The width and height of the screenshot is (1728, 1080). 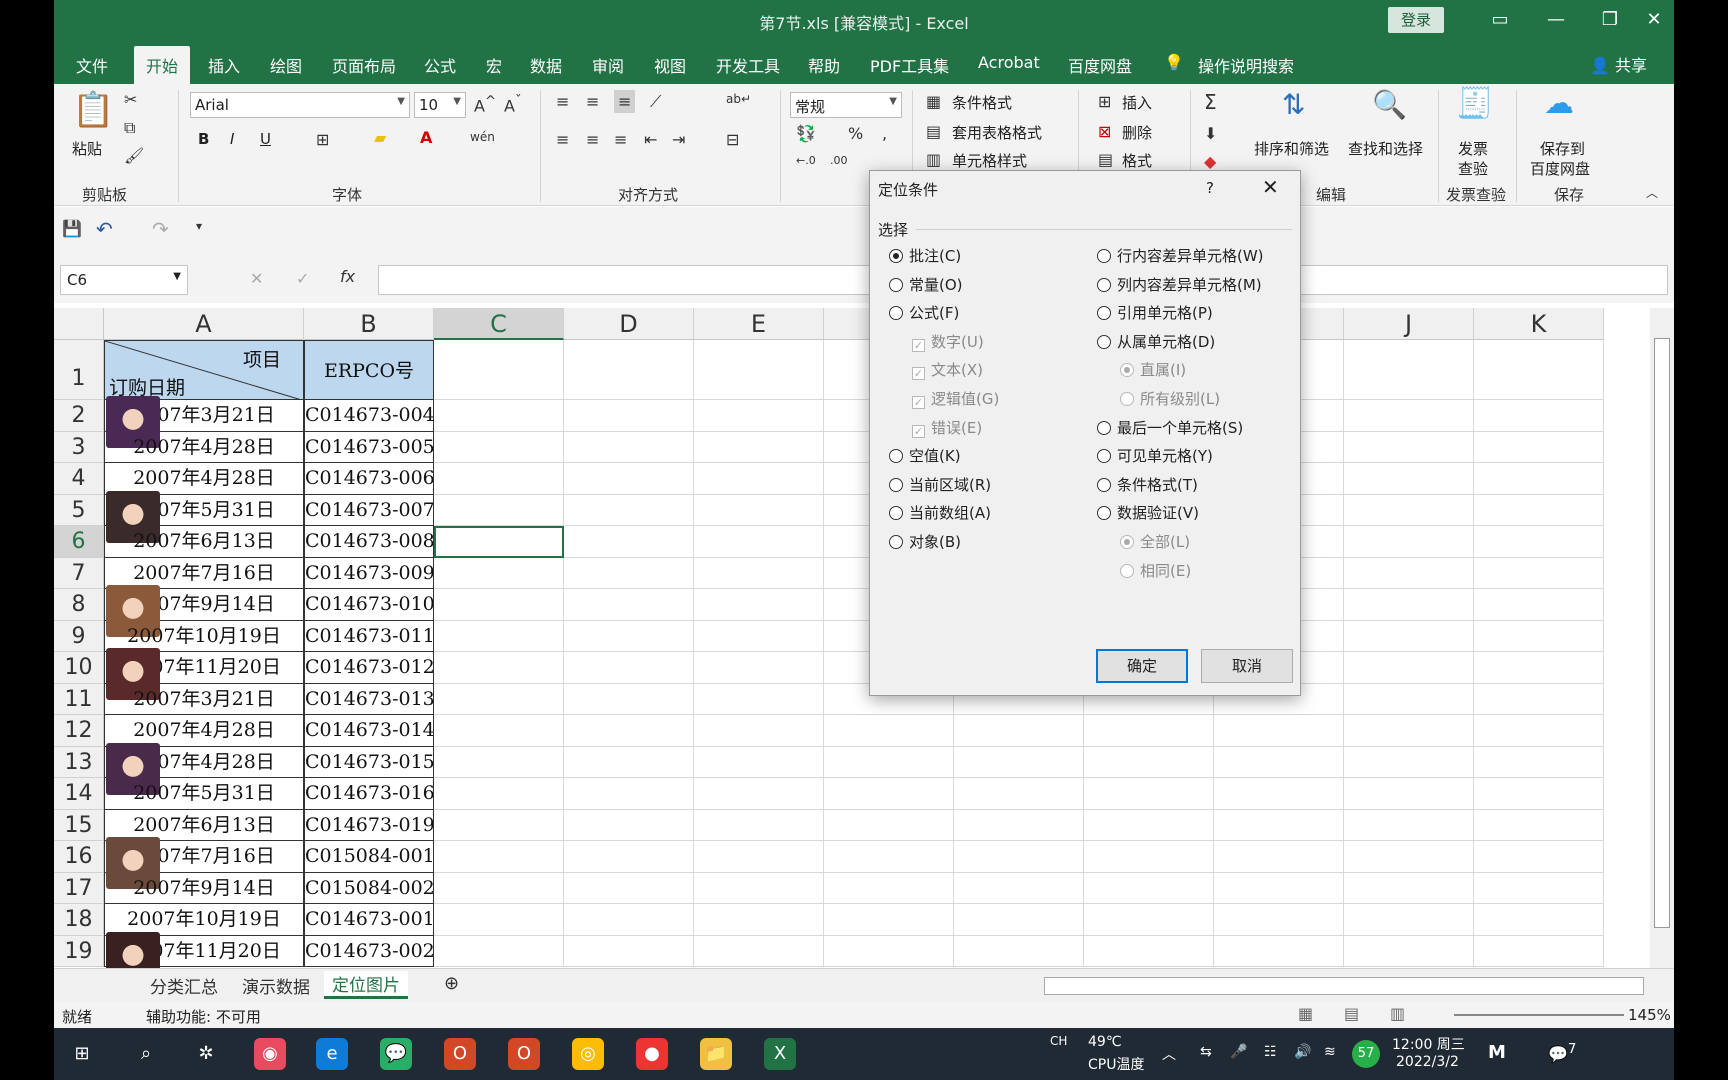 What do you see at coordinates (369, 762) in the screenshot?
I see `erpco-cell: C014673-015` at bounding box center [369, 762].